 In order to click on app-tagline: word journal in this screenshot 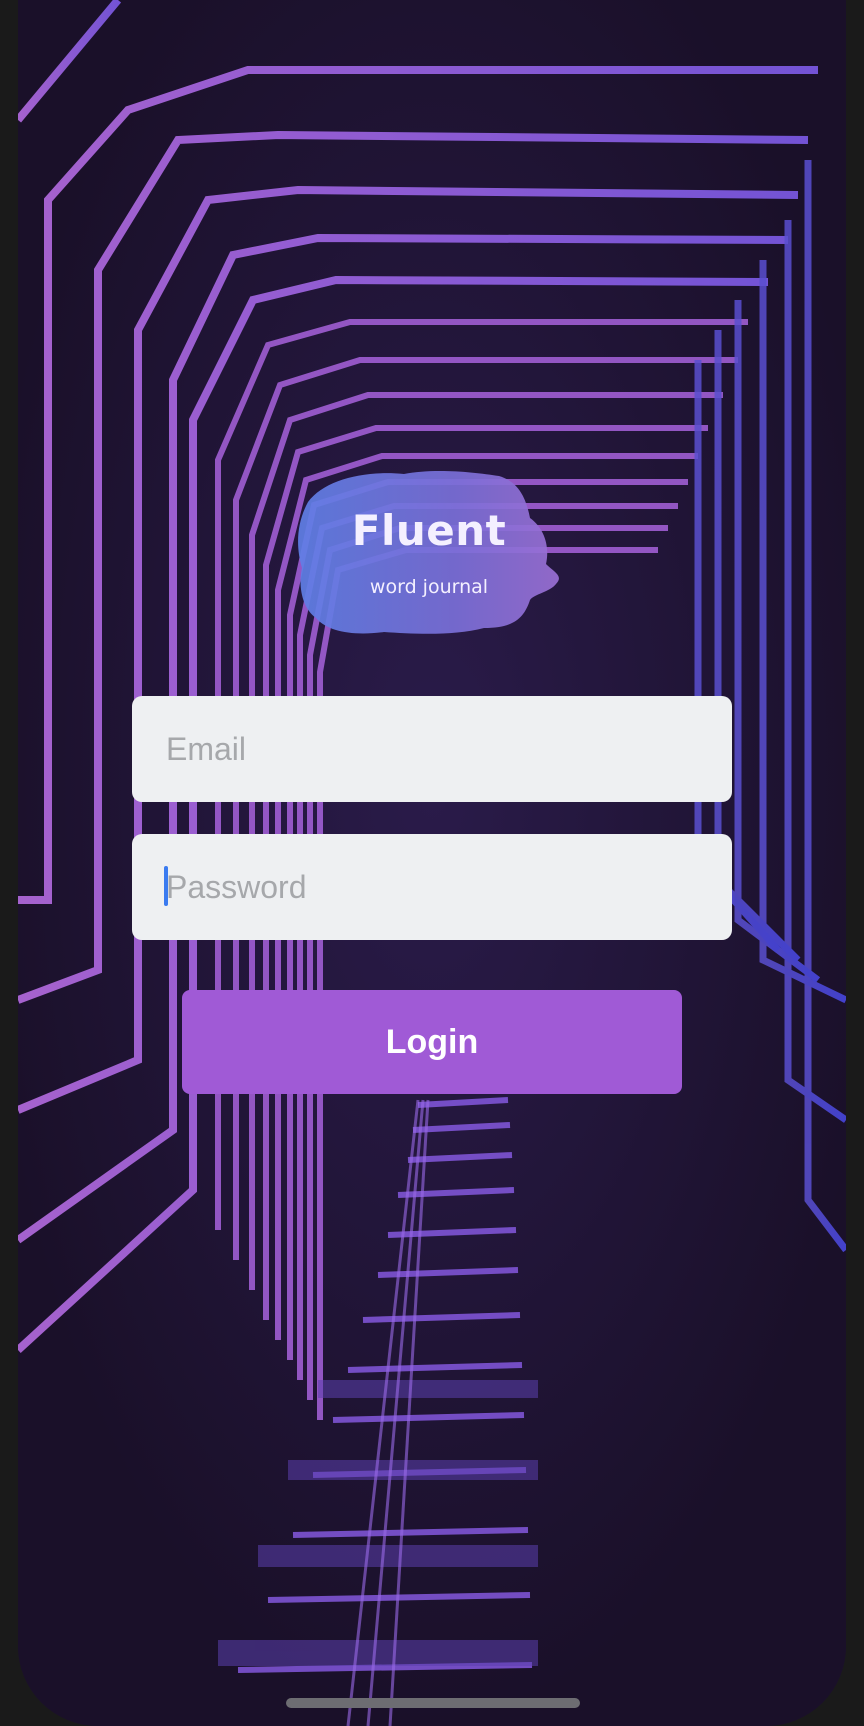, I will do `click(429, 587)`.